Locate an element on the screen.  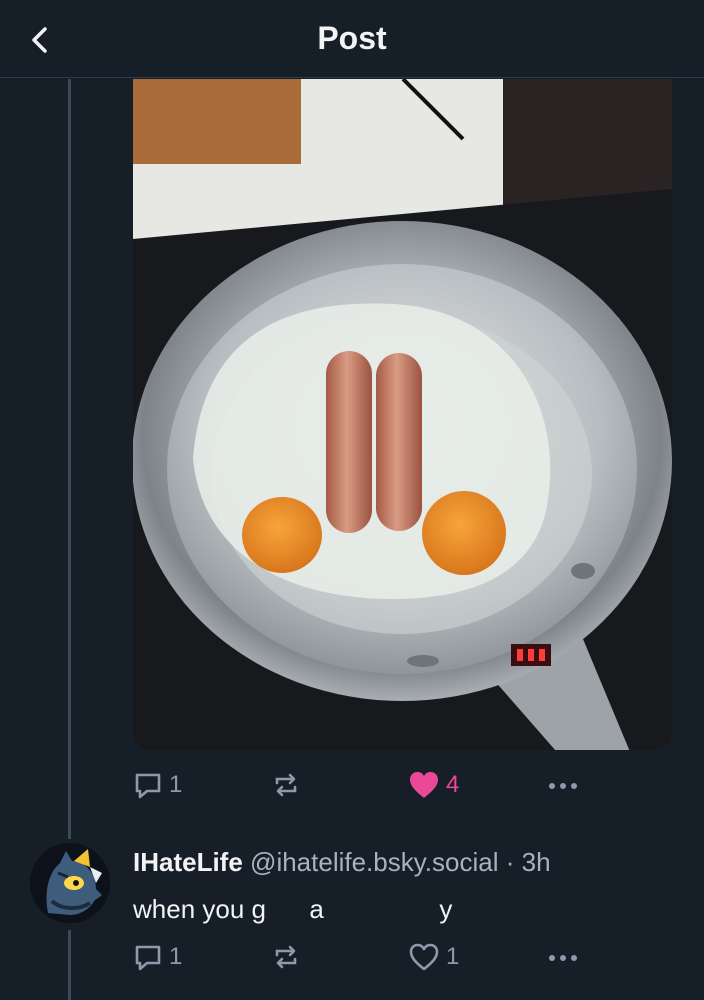
reply-like-count: 1 is located at coordinates (453, 956).